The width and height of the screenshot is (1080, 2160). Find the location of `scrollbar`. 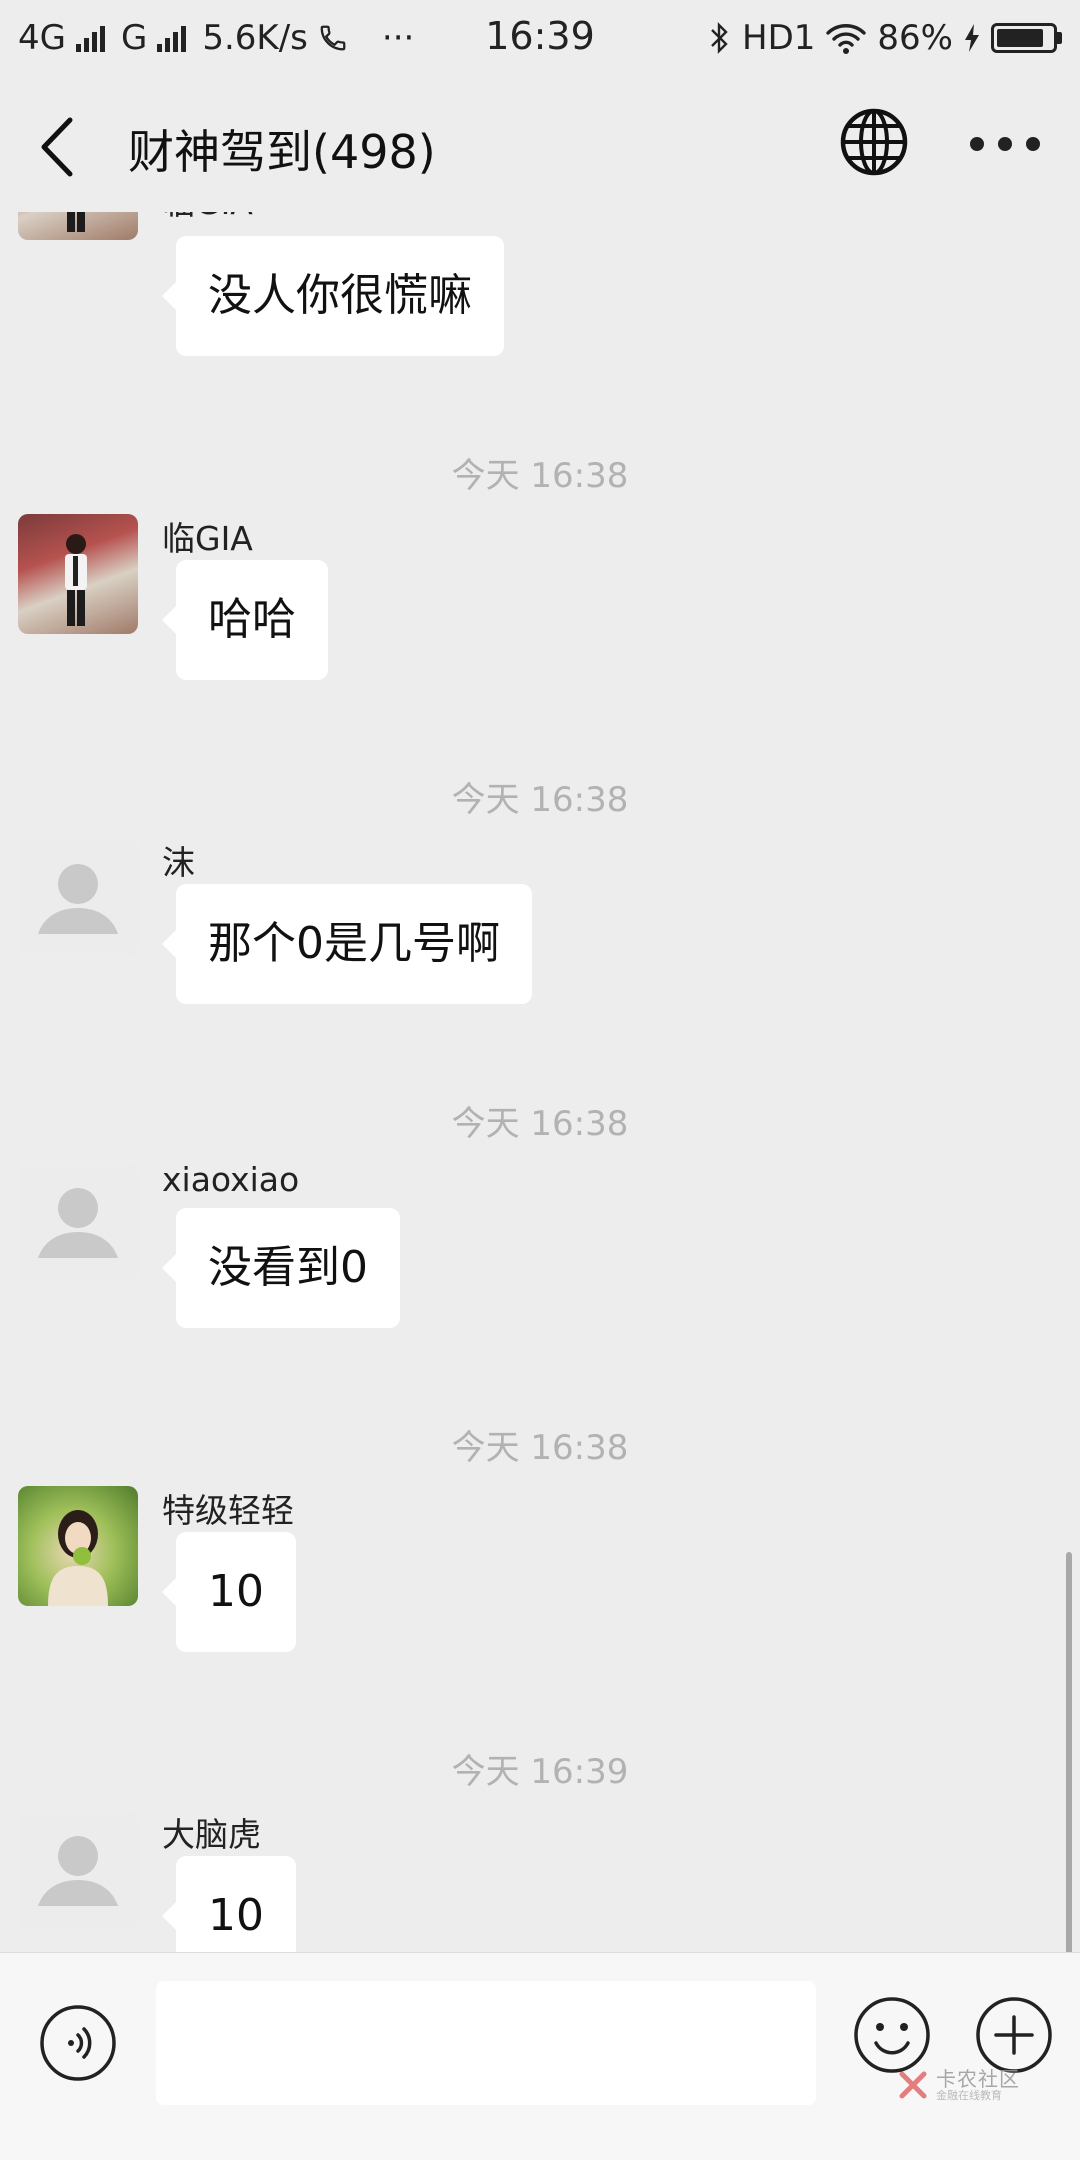

scrollbar is located at coordinates (1069, 1770).